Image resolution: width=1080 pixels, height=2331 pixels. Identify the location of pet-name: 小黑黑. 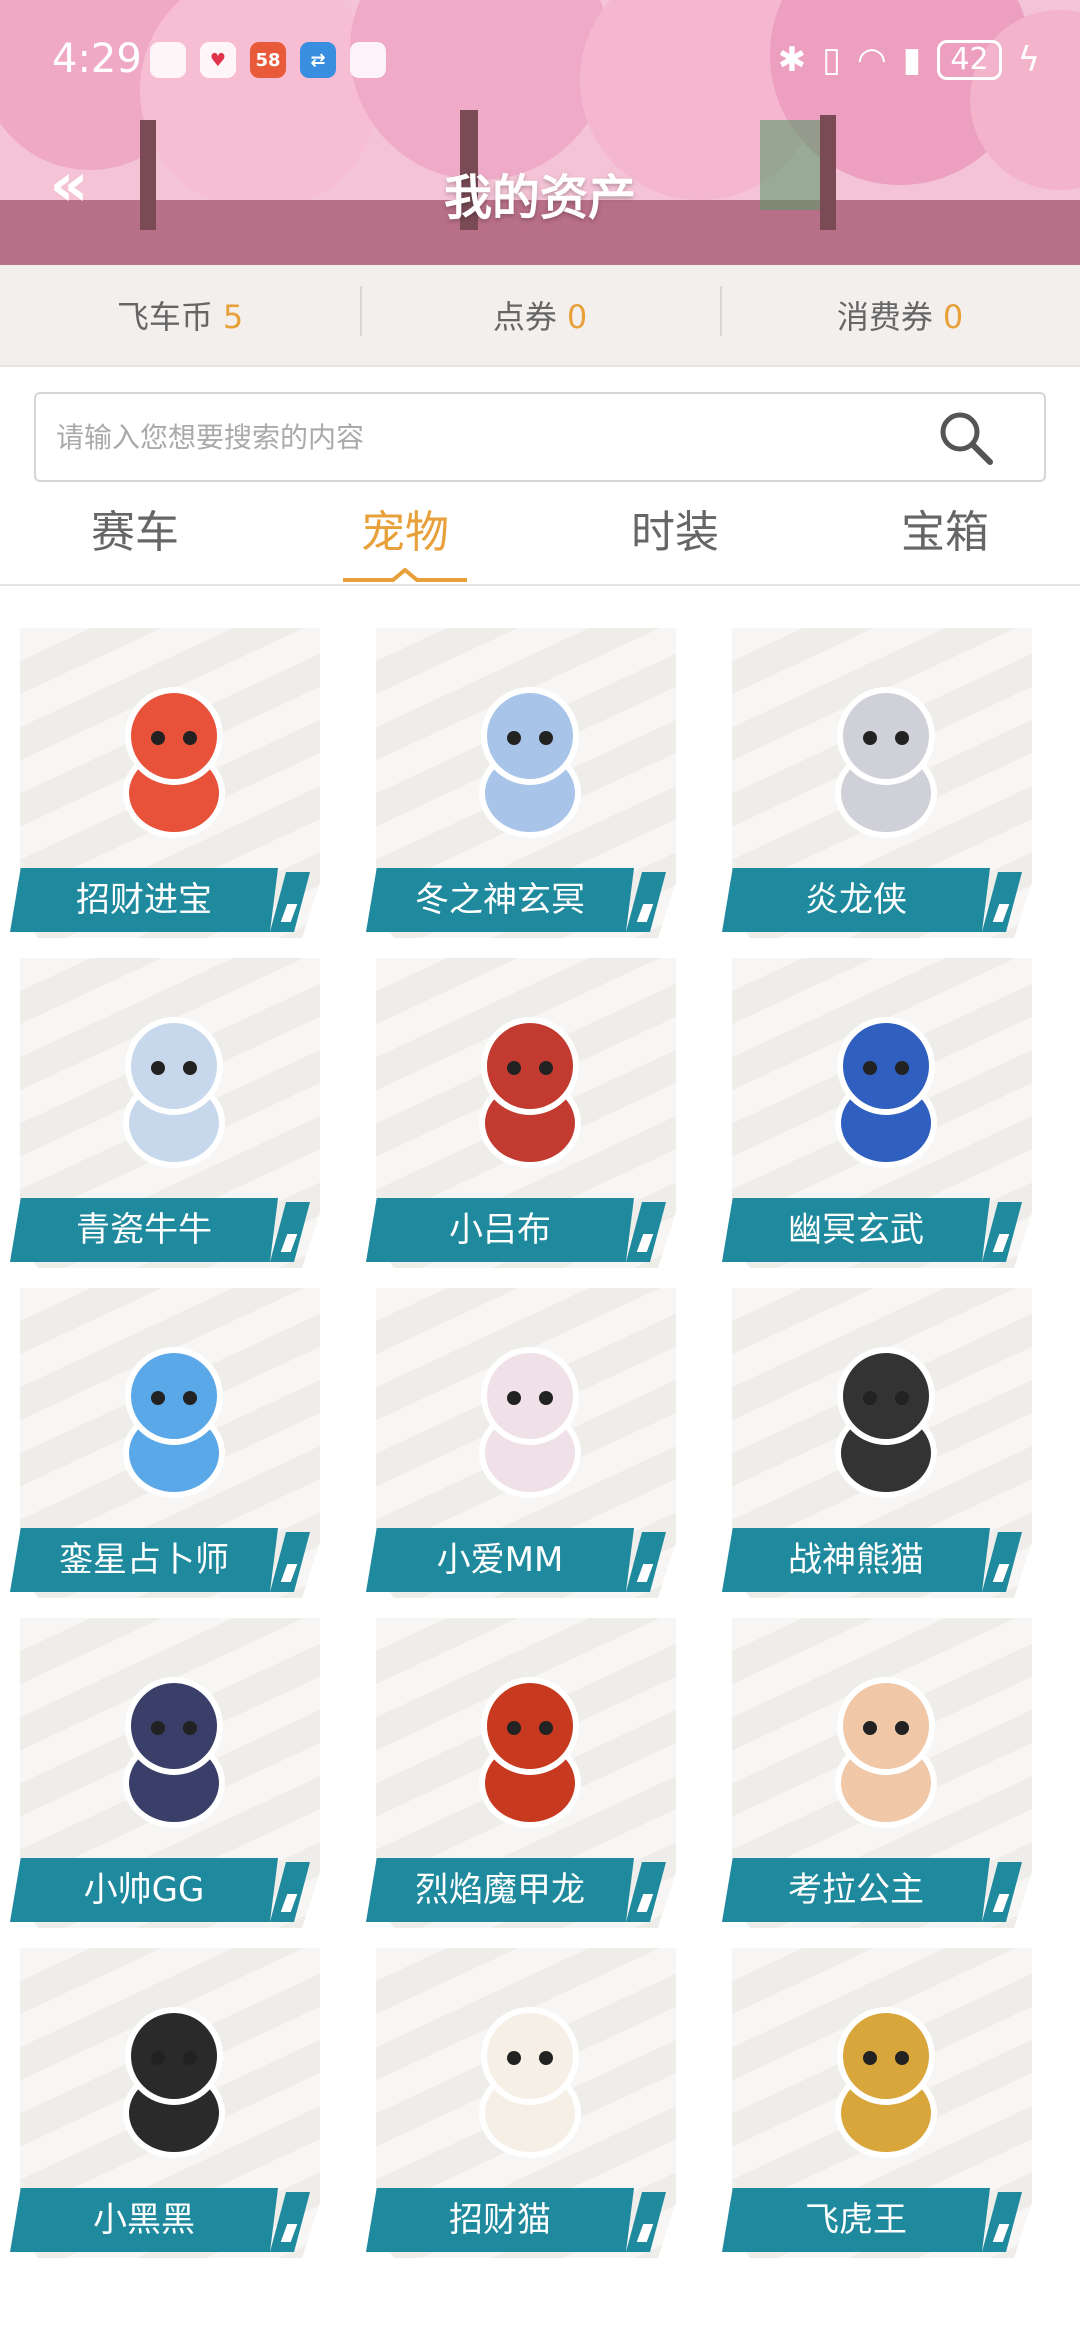
(144, 2220).